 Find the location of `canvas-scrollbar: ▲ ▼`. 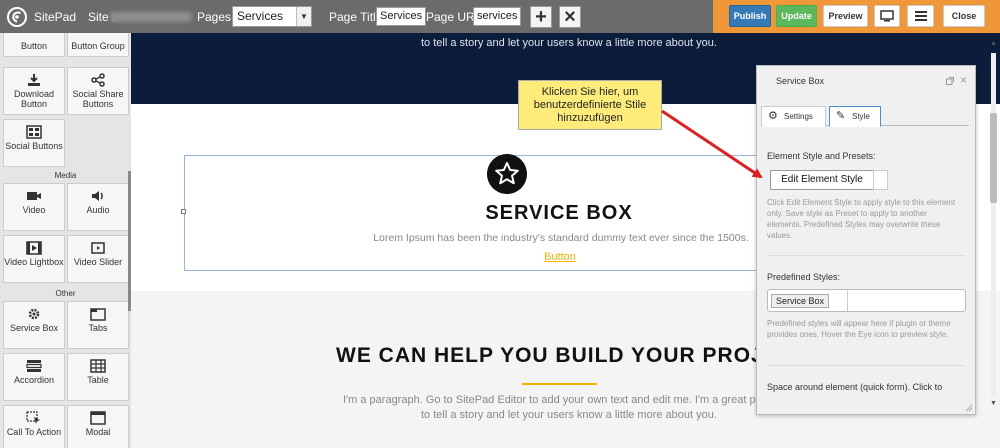

canvas-scrollbar: ▲ ▼ is located at coordinates (993, 225).